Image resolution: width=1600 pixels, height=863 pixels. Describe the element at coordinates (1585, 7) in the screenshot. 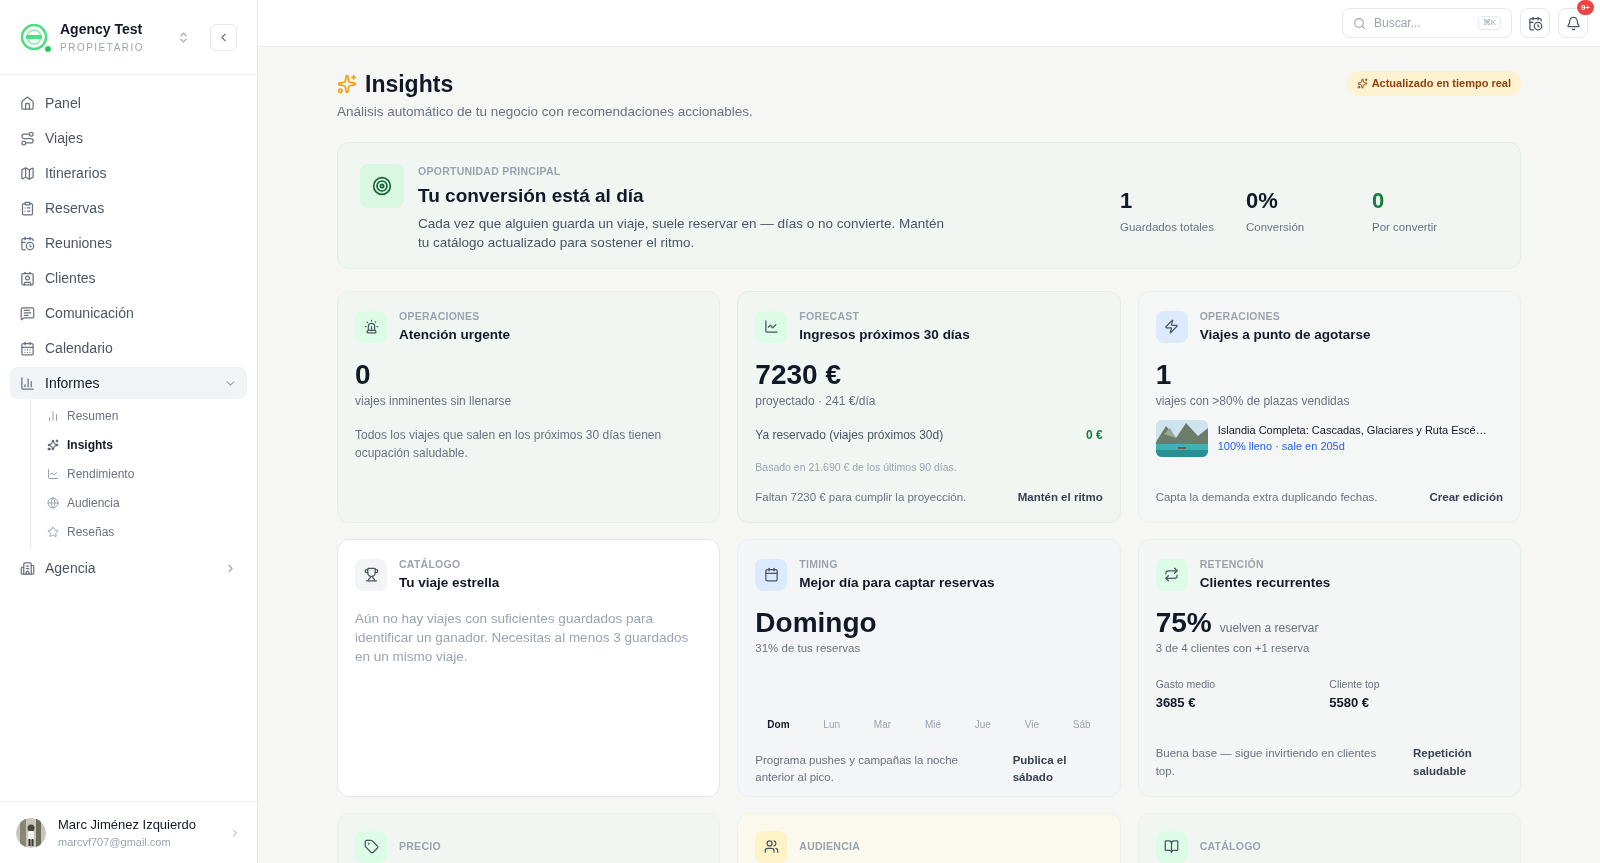

I see `notification-badge: 9+` at that location.